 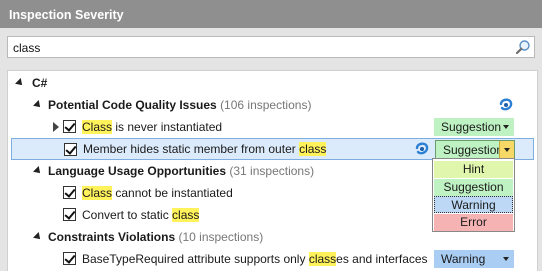 What do you see at coordinates (474, 127) in the screenshot?
I see `severity-dropdown: Suggestion` at bounding box center [474, 127].